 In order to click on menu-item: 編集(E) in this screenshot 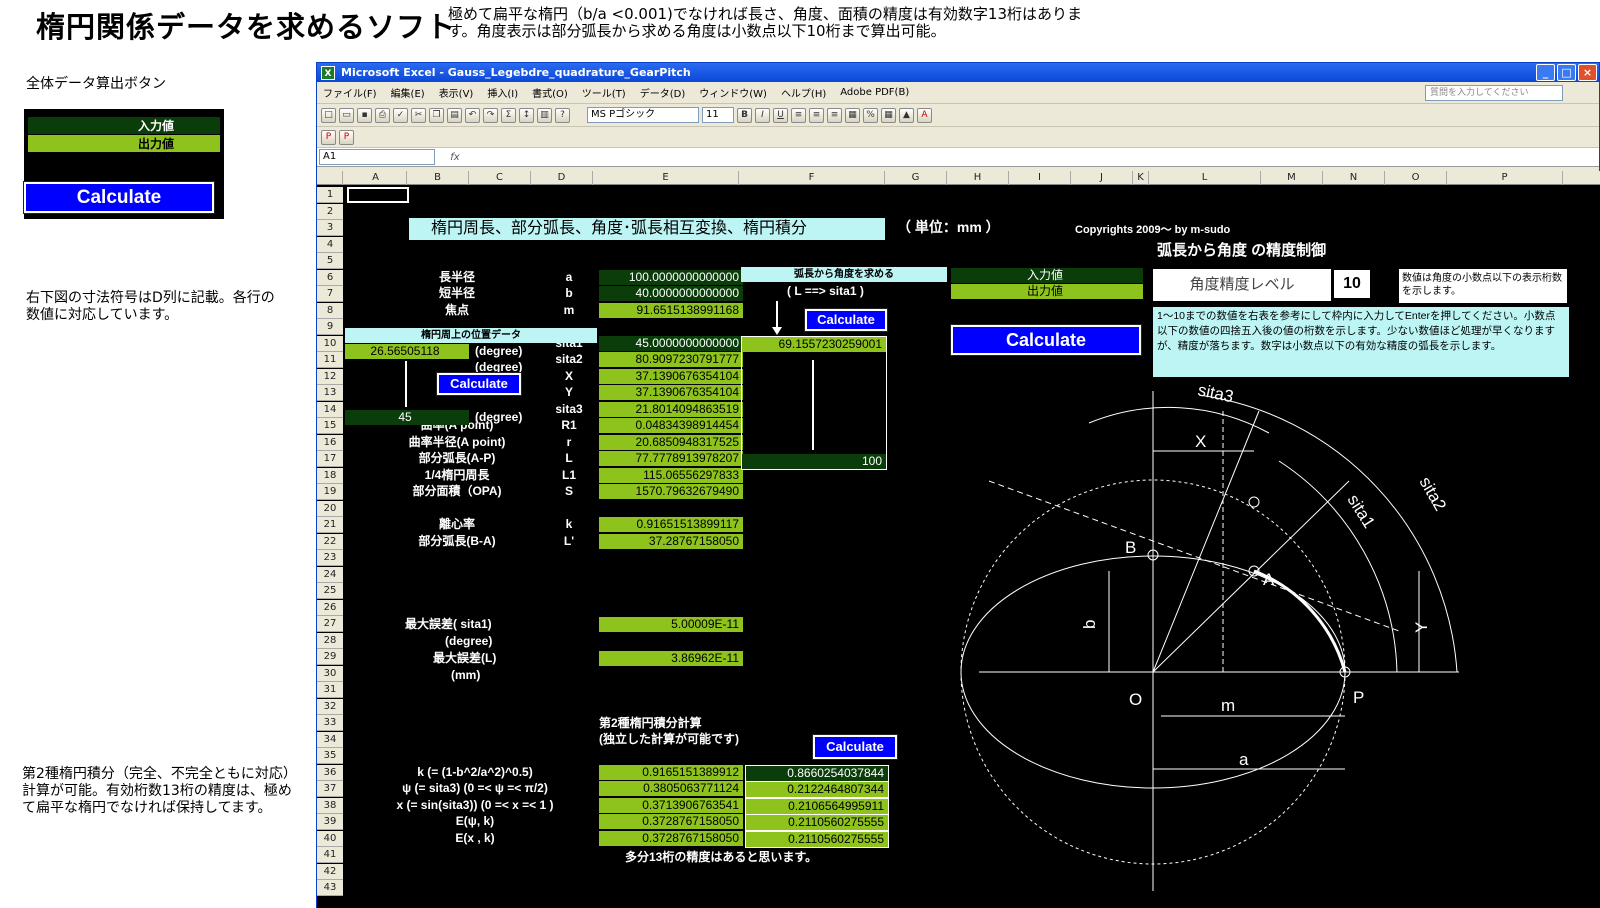, I will do `click(408, 92)`.